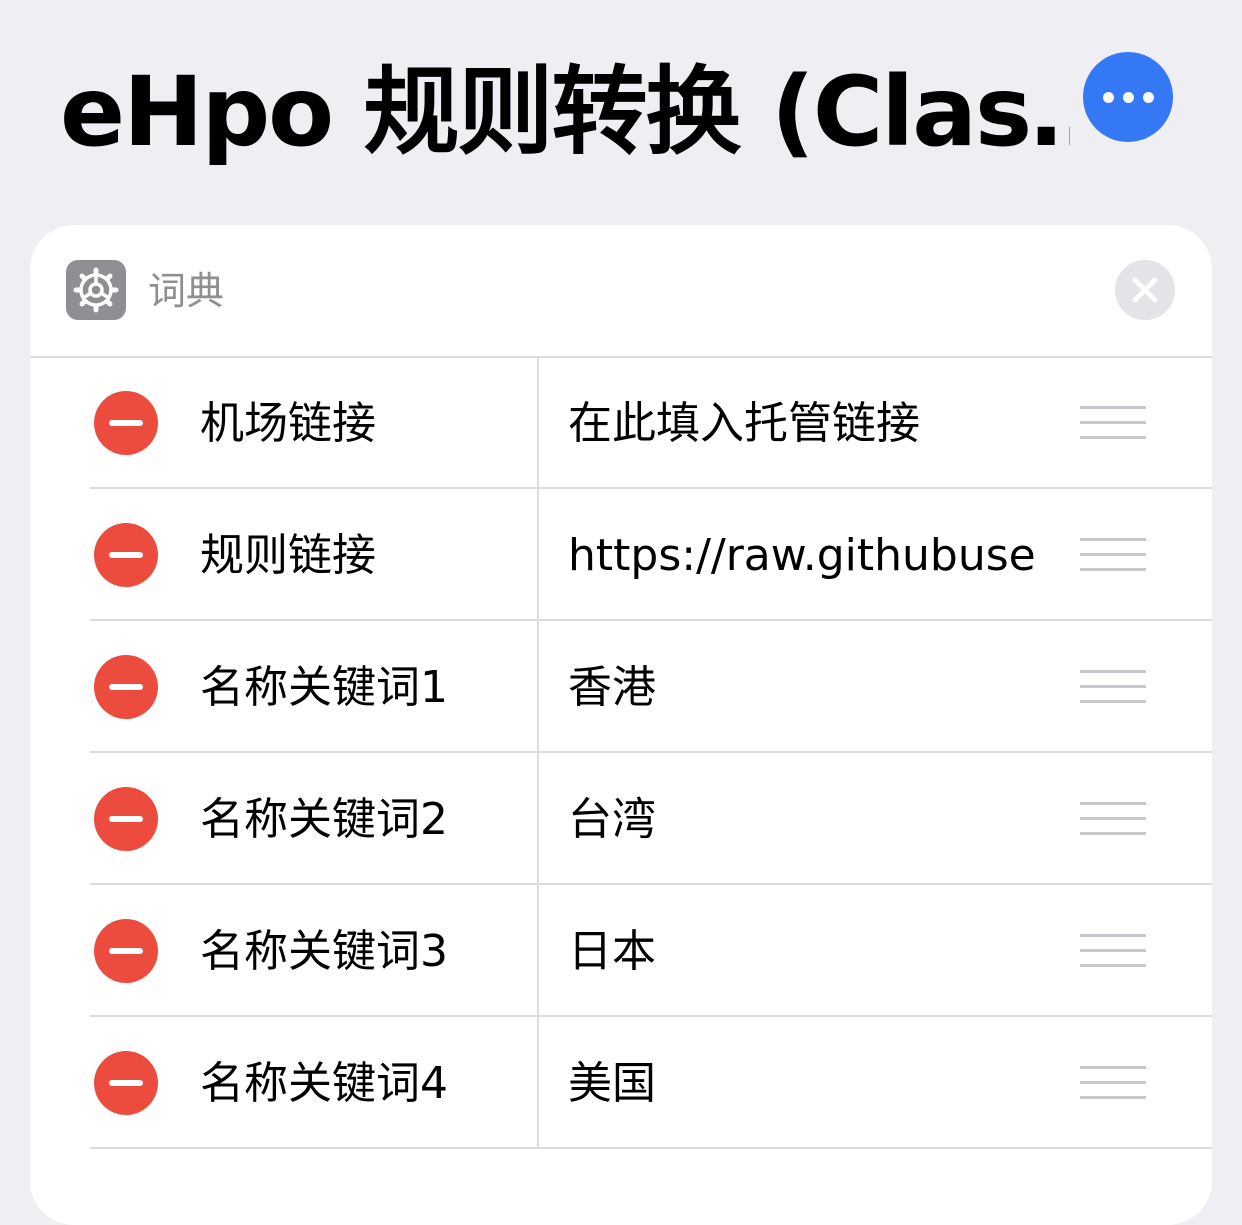 The width and height of the screenshot is (1242, 1225). What do you see at coordinates (360, 556) in the screenshot?
I see `row-key-field: 规则链接` at bounding box center [360, 556].